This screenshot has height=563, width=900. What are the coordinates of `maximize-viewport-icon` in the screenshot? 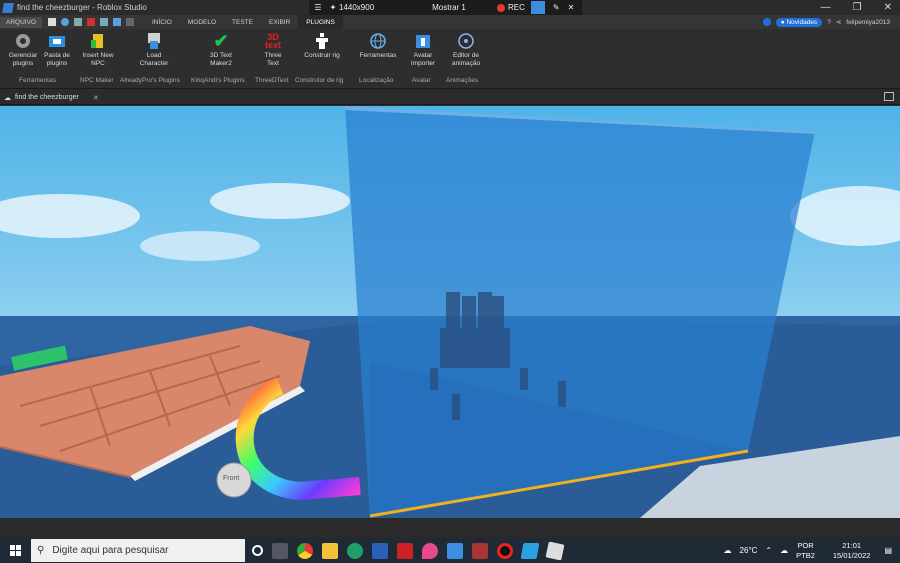 It's located at (889, 96).